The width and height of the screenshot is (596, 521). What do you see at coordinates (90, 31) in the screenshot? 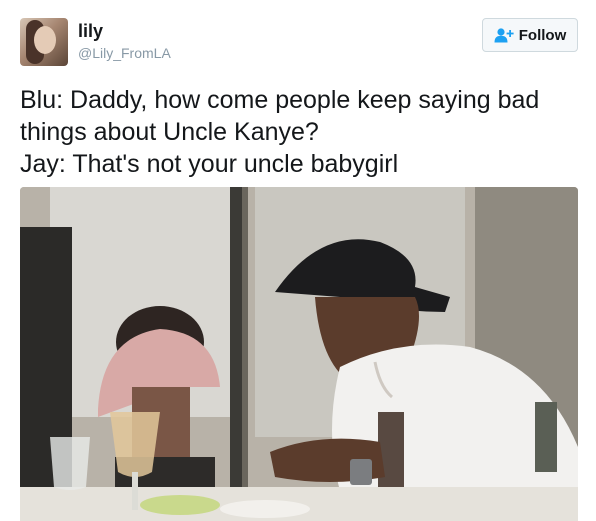
I see `display-name: lily` at bounding box center [90, 31].